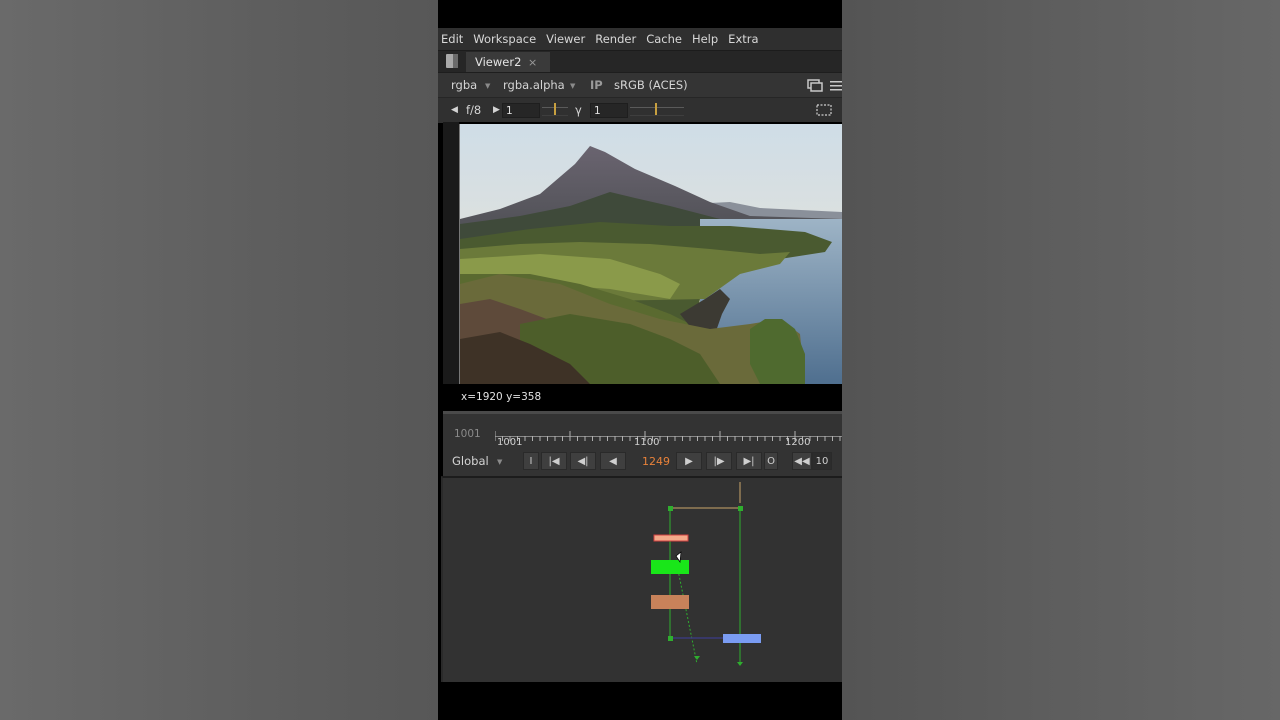  Describe the element at coordinates (467, 434) in the screenshot. I see `start-frame-label: 1001` at that location.